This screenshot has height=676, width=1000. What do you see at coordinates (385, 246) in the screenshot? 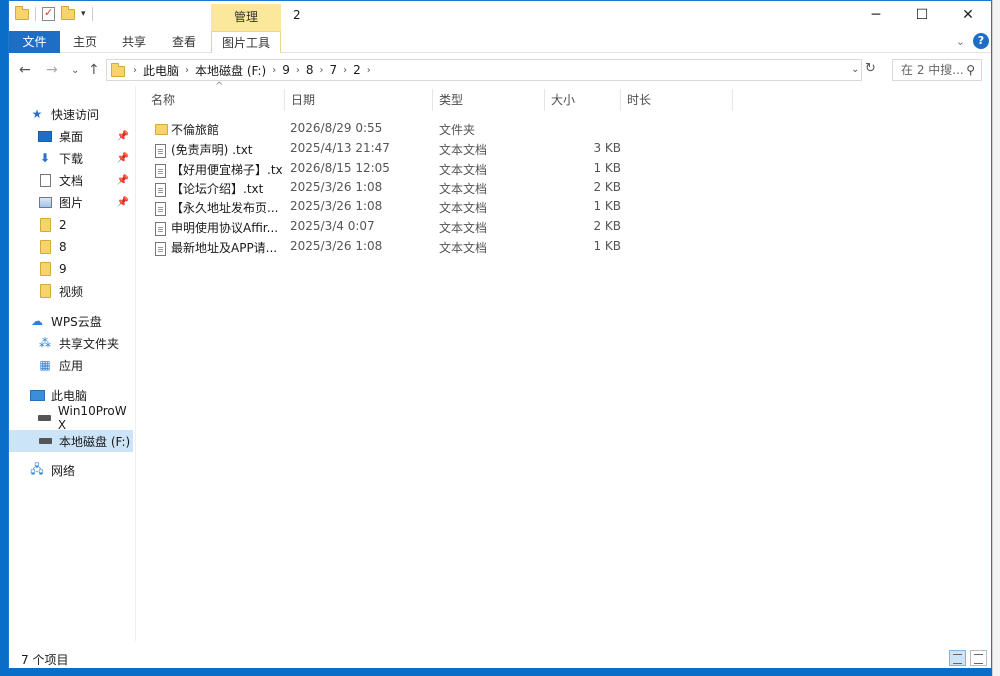
I see `file-row: 最新地址及APP请... 2025/3/26 1:08 文本文档 1 KB` at bounding box center [385, 246].